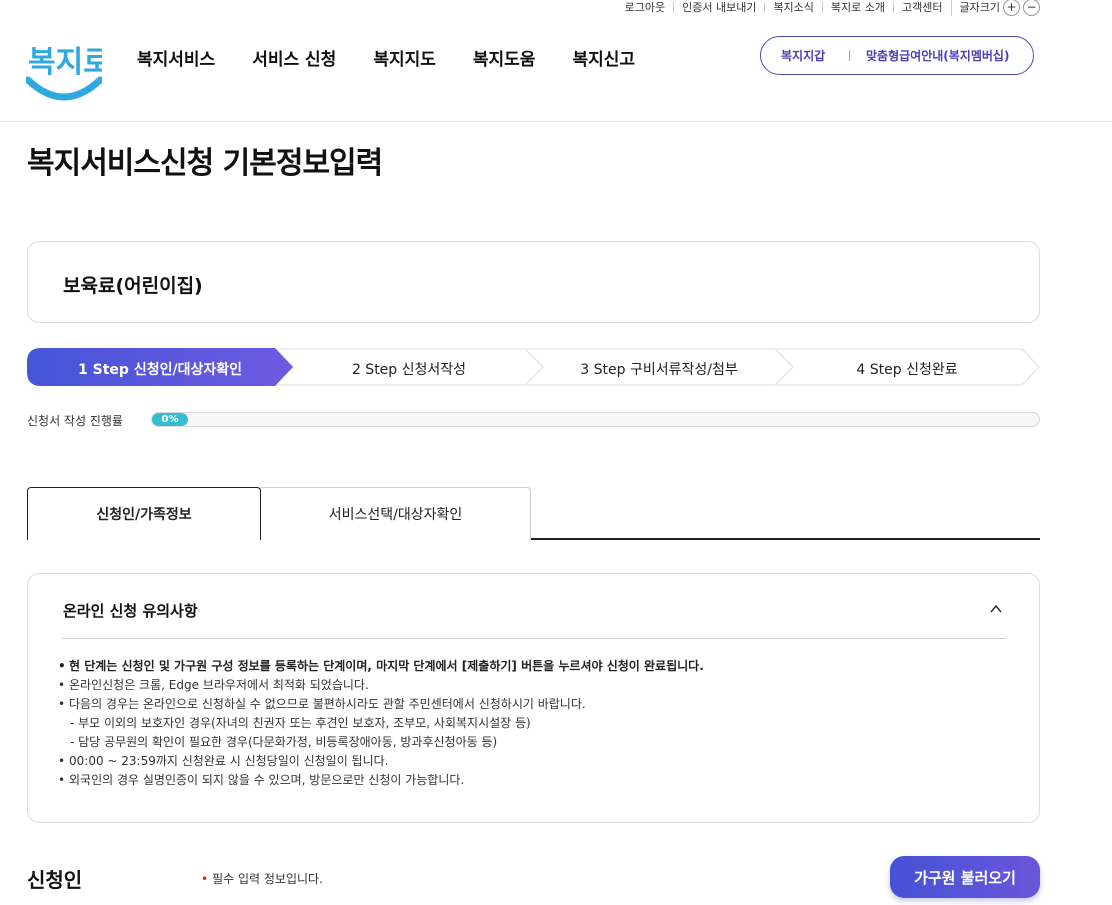  What do you see at coordinates (792, 7) in the screenshot?
I see `welfare-news-link: 복지소식` at bounding box center [792, 7].